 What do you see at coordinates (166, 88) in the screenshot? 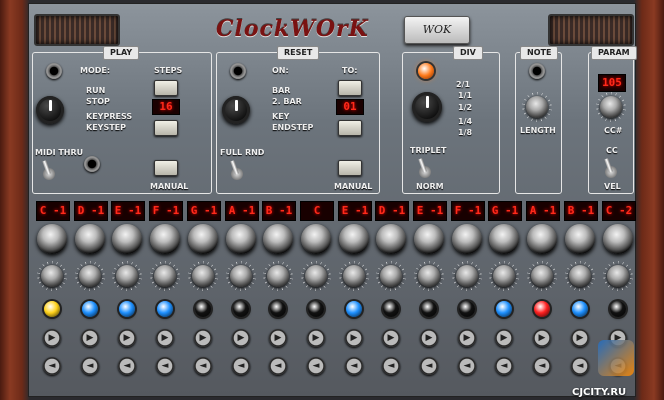
I see `steps-up-button` at bounding box center [166, 88].